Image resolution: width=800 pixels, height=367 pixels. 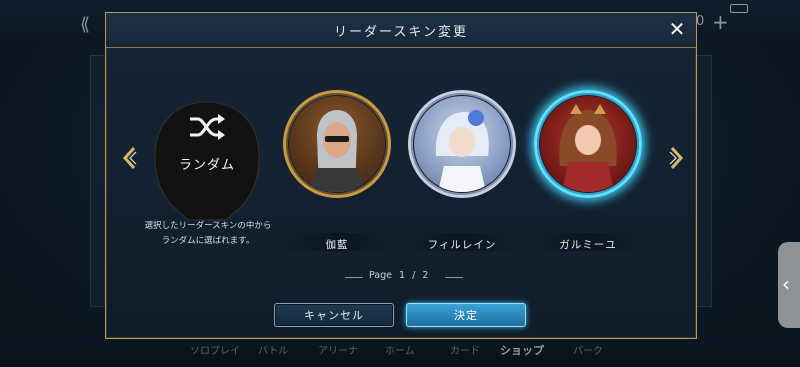 I want to click on nav-item-home: ホーム, so click(x=400, y=351).